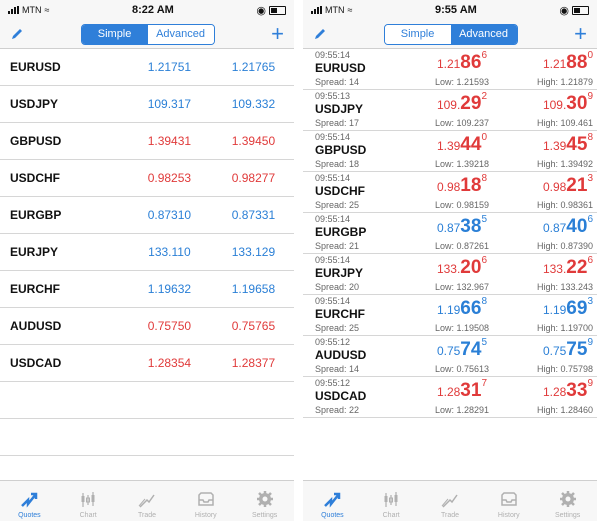 The height and width of the screenshot is (521, 597). I want to click on status-bar: MTN ≈ 9:55 AM ◉, so click(450, 10).